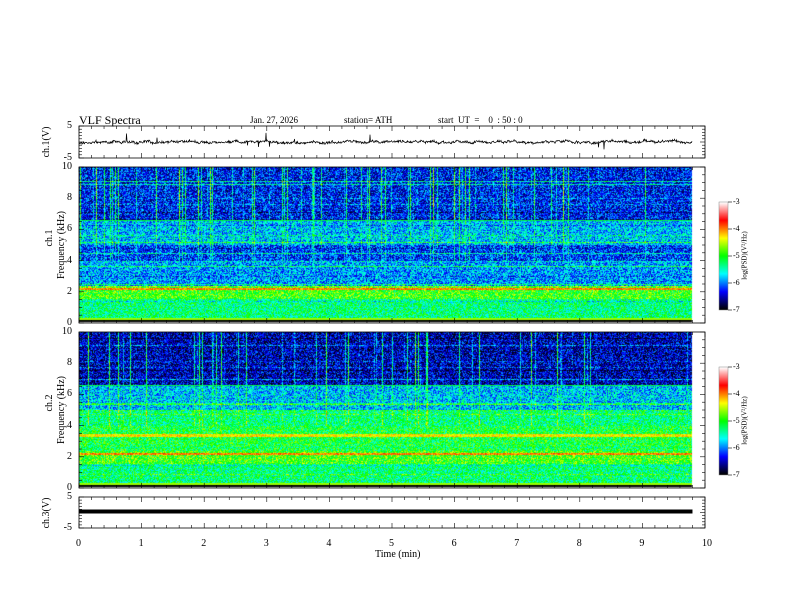  I want to click on ch1-spec-ytick-label: 8, so click(69, 198).